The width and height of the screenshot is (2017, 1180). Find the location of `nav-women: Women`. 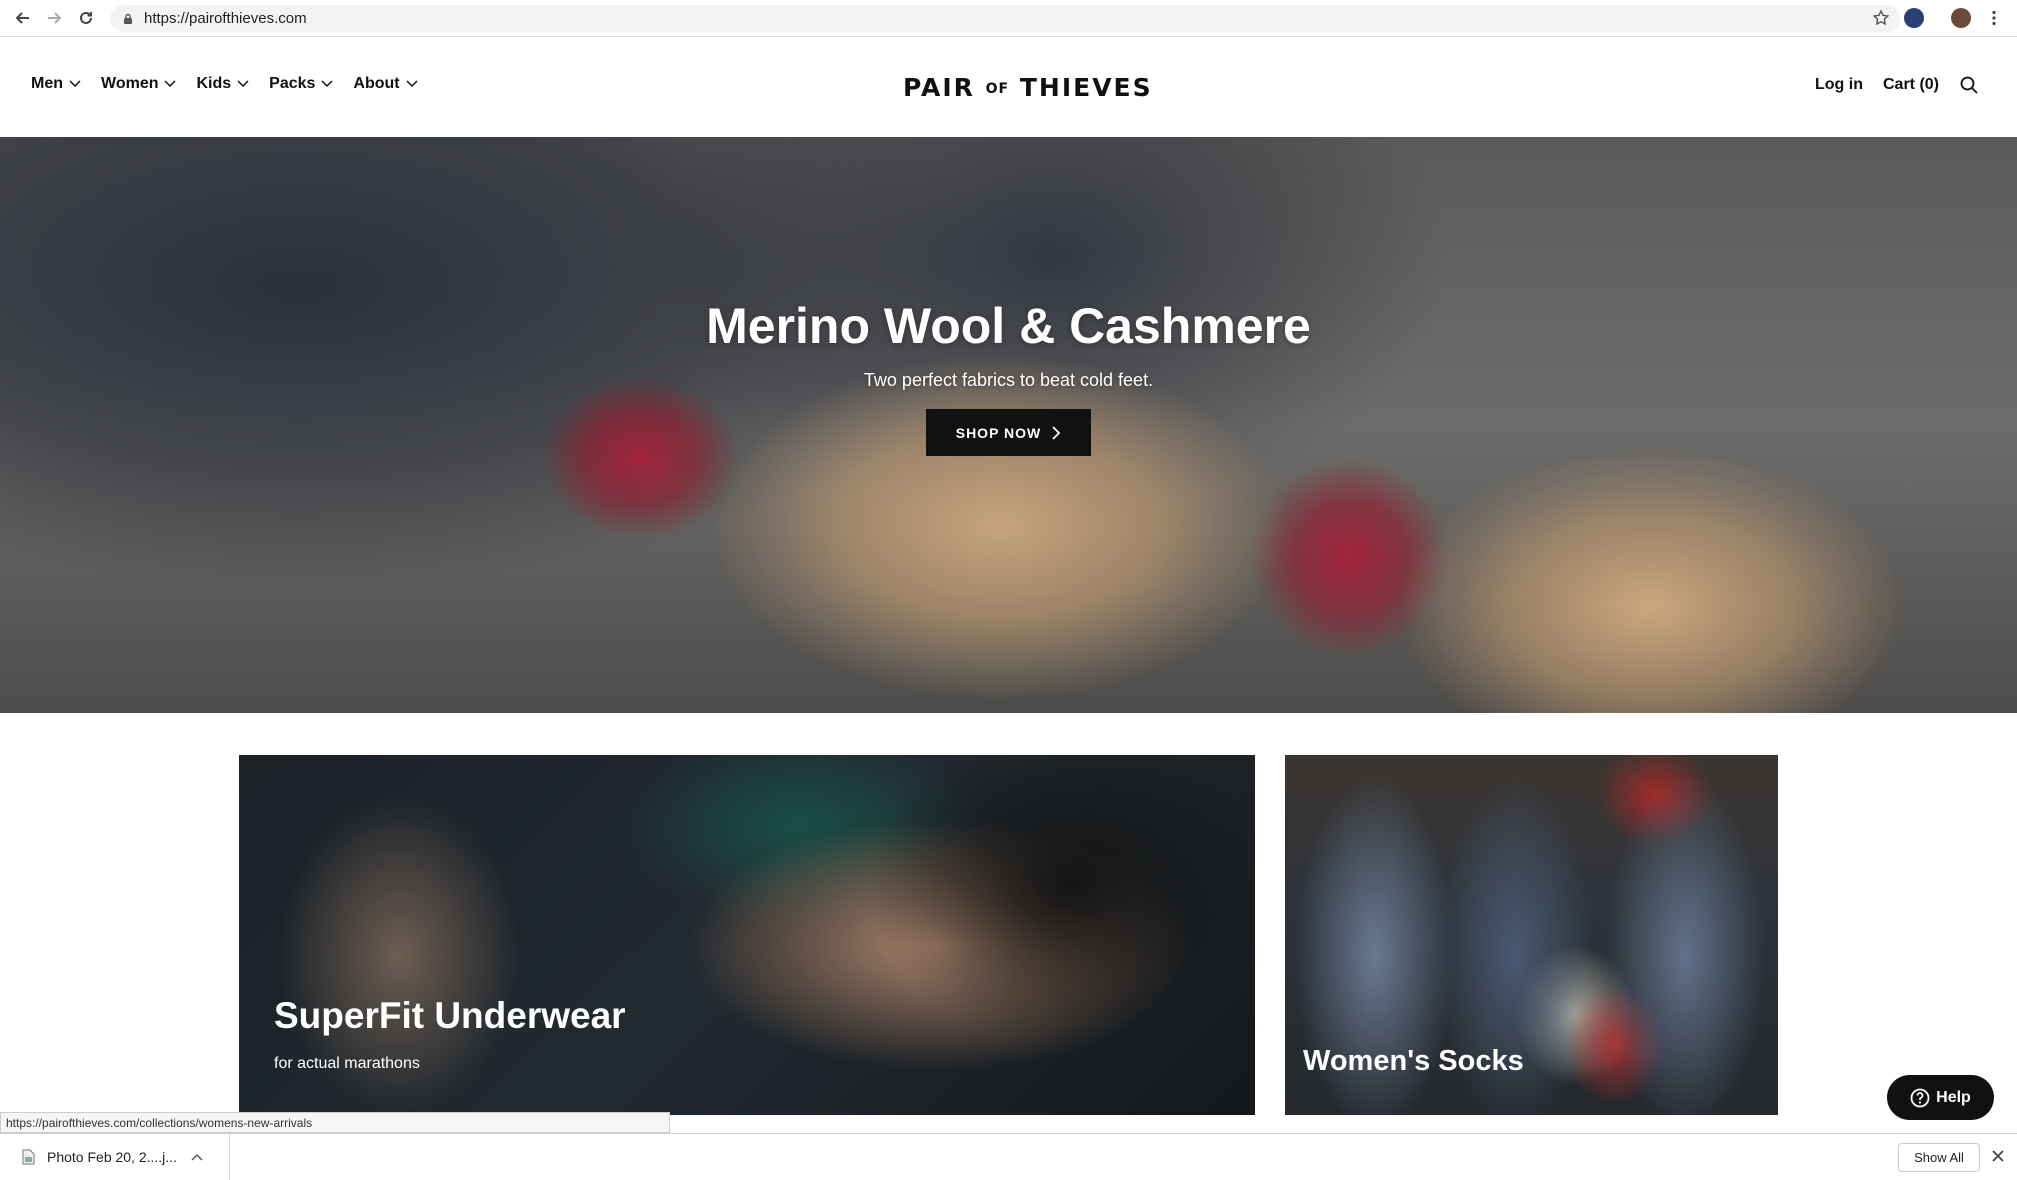

nav-women: Women is located at coordinates (139, 84).